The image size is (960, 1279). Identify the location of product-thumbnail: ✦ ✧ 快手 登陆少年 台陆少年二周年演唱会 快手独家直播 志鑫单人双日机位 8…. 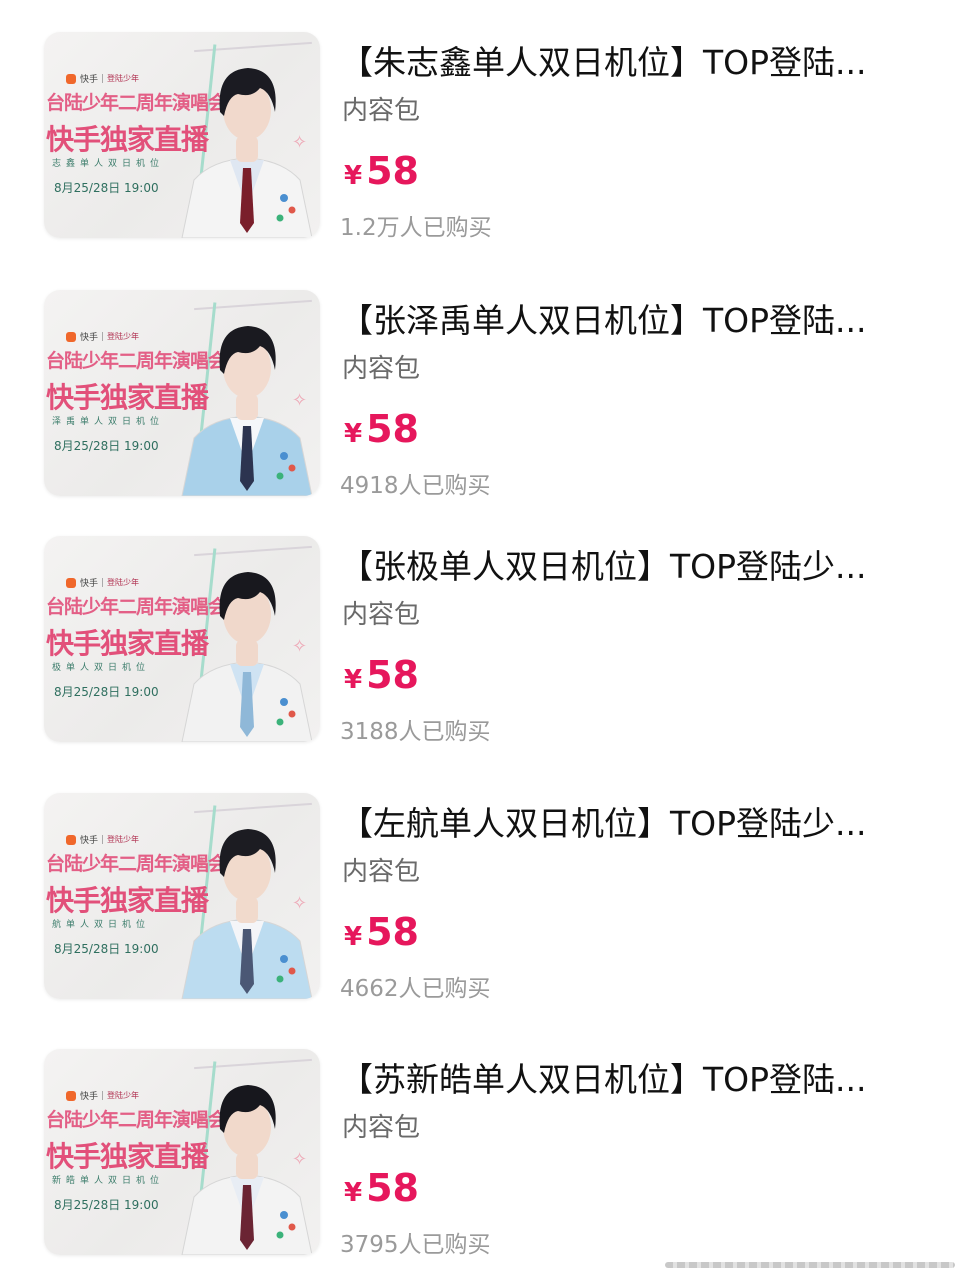
(182, 135).